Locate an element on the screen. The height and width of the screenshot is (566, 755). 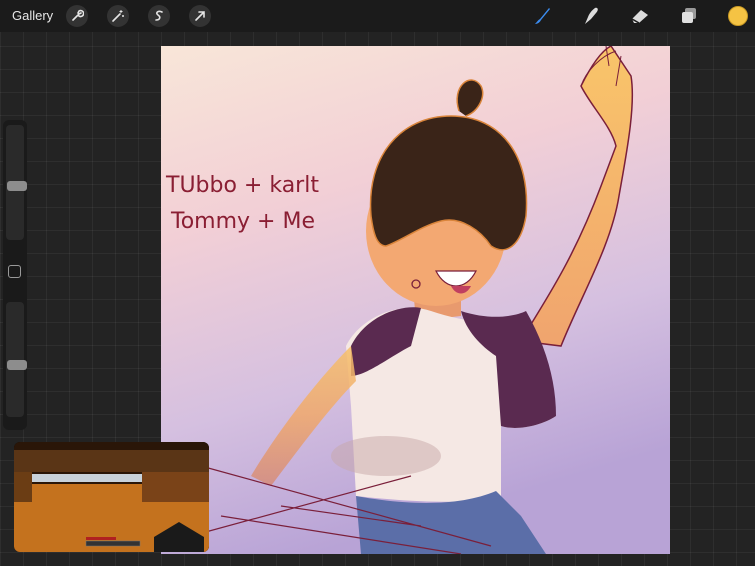
minecraft-game-frame is located at coordinates (111, 497).